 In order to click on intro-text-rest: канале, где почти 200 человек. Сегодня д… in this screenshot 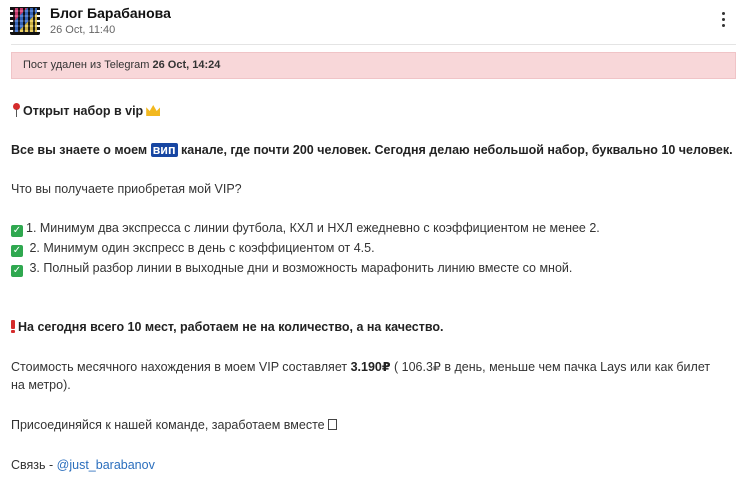, I will do `click(455, 150)`.